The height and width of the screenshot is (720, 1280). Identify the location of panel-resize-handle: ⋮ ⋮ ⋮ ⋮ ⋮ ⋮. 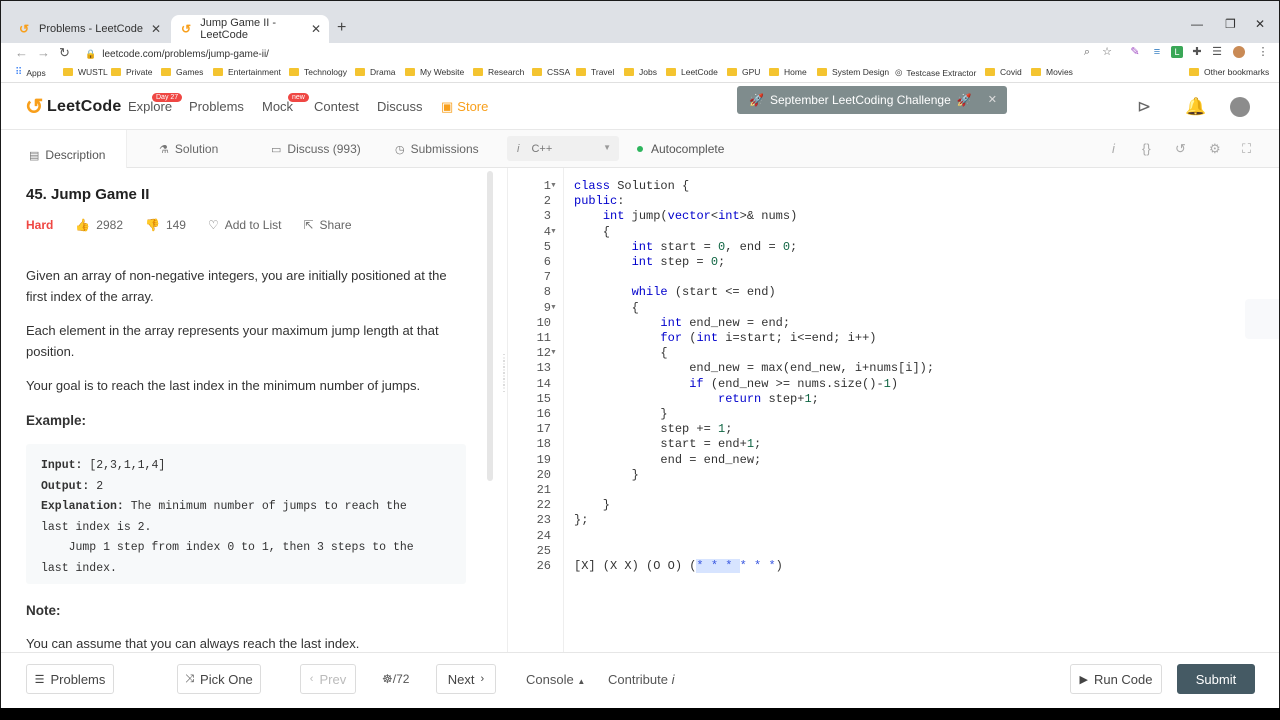
(504, 380).